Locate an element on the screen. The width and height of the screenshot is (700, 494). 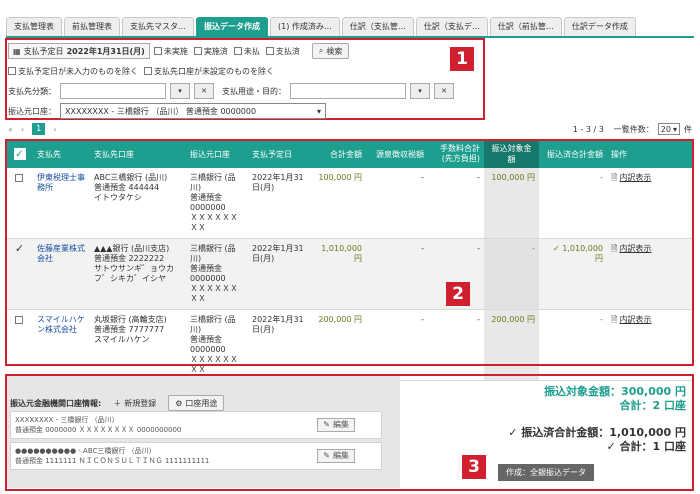
next-page-button: › is located at coordinates (54, 129).